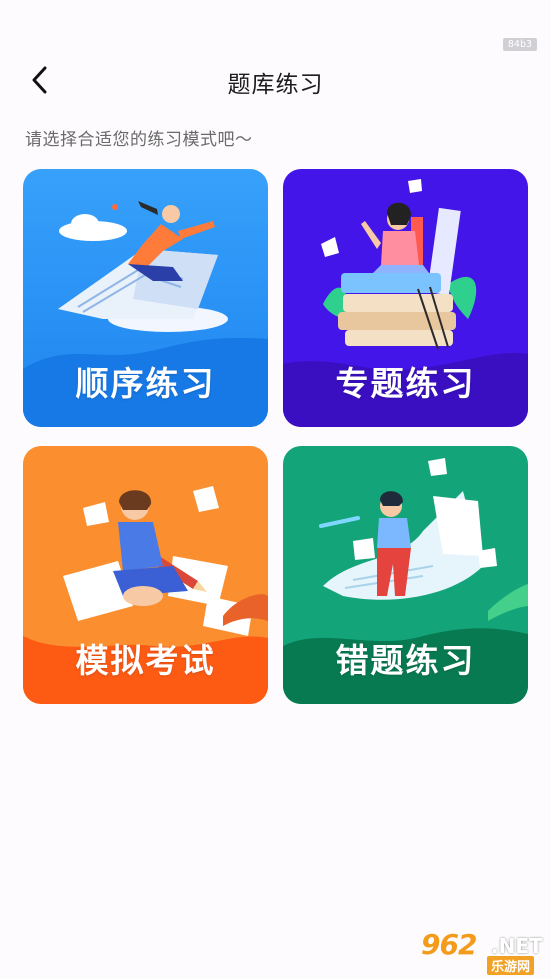 The image size is (551, 979). I want to click on watermark-number: 962, so click(449, 944).